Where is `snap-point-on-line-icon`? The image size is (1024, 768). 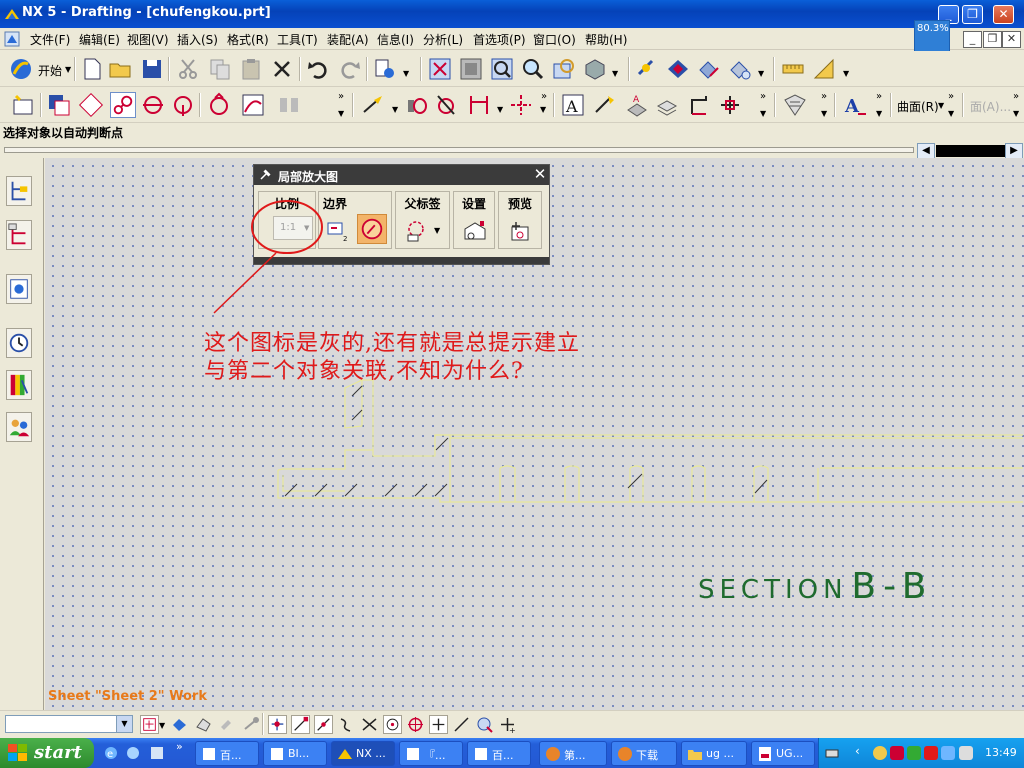 snap-point-on-line-icon is located at coordinates (461, 724).